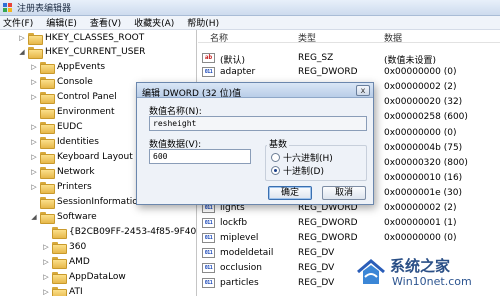  Describe the element at coordinates (371, 271) in the screenshot. I see `house-logo-icon` at that location.